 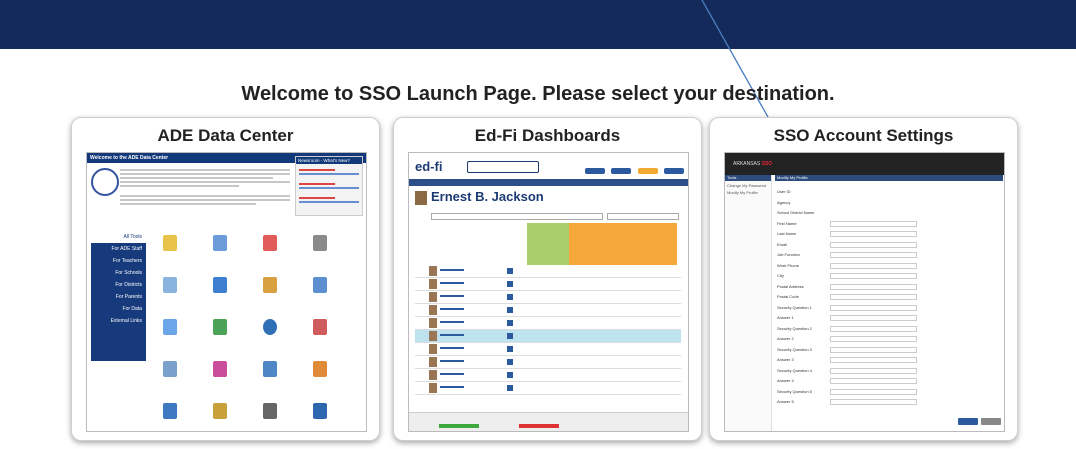 What do you see at coordinates (889, 178) in the screenshot?
I see `sso-panel-title: Modify My Profile` at bounding box center [889, 178].